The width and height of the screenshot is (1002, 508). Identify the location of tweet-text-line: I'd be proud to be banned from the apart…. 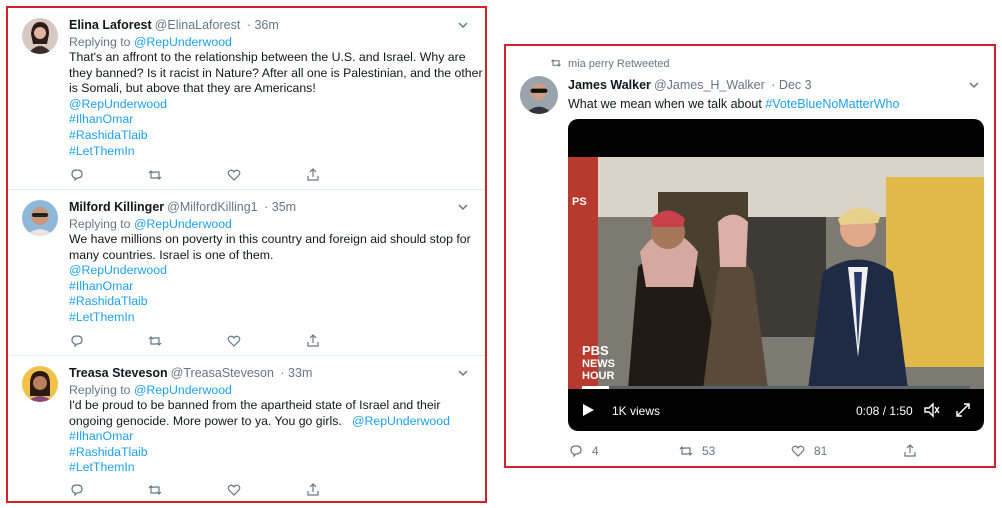
(255, 405).